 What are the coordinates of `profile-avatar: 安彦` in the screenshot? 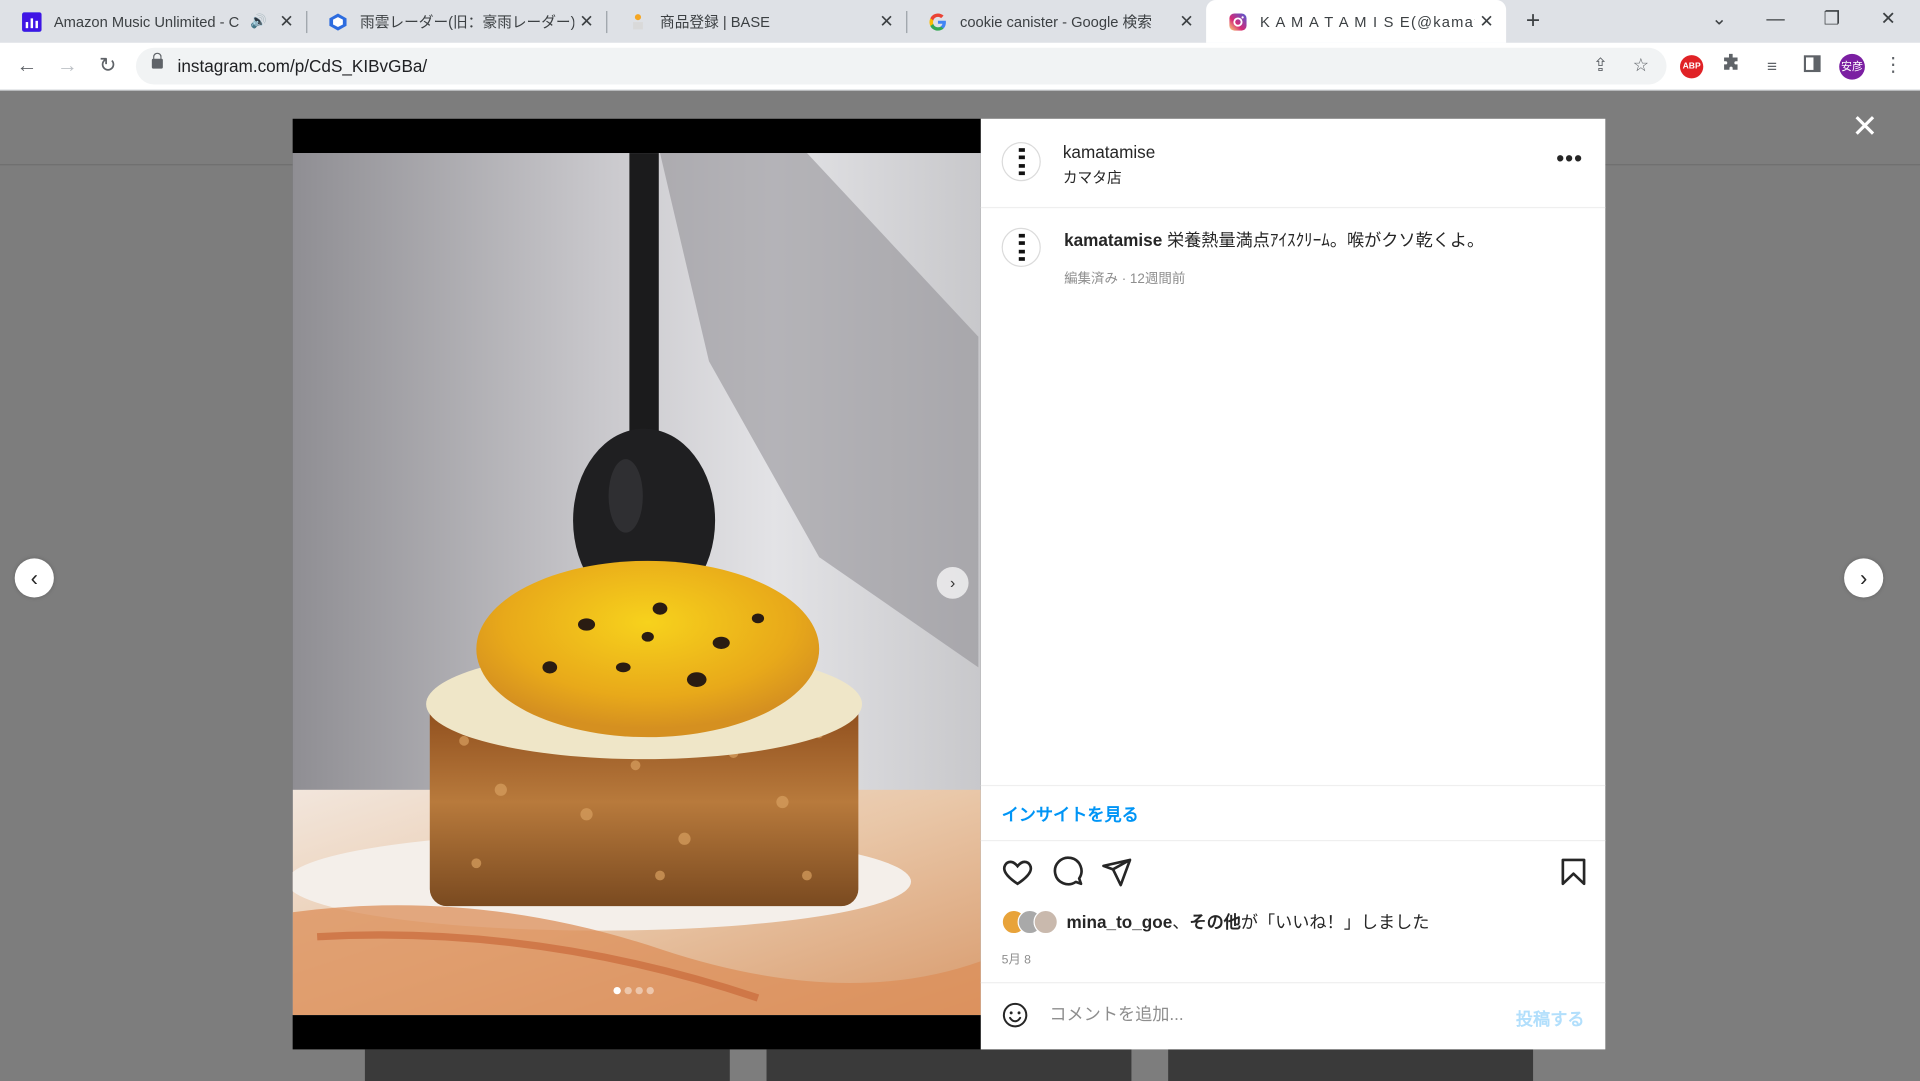 It's located at (1852, 66).